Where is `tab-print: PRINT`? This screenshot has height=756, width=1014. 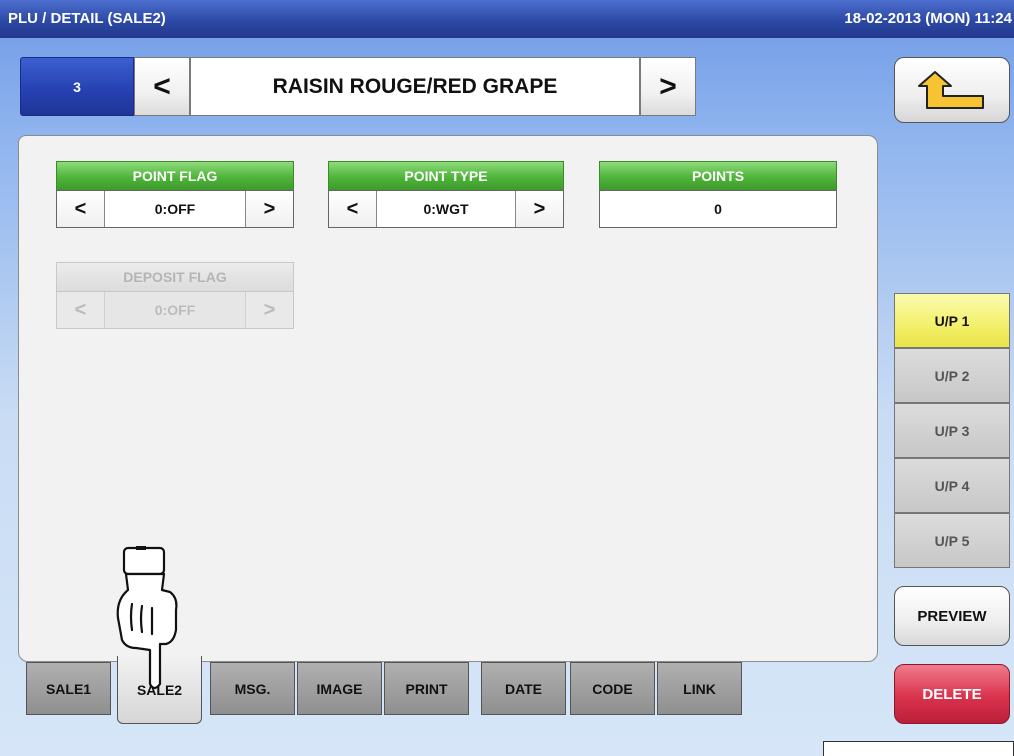
tab-print: PRINT is located at coordinates (426, 688).